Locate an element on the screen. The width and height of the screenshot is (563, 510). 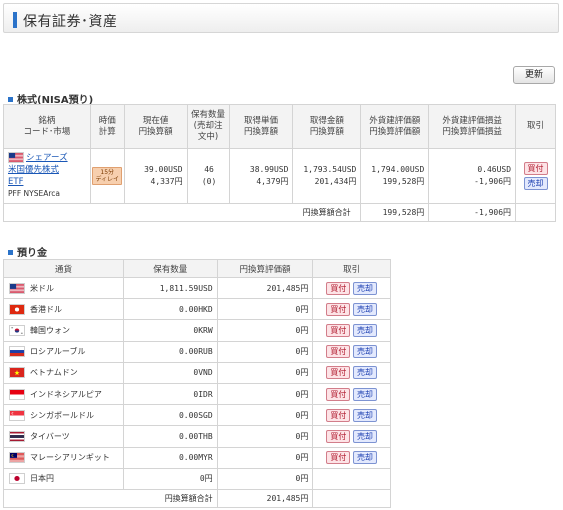
deposit-section-title: 預り金 is located at coordinates (27, 251).